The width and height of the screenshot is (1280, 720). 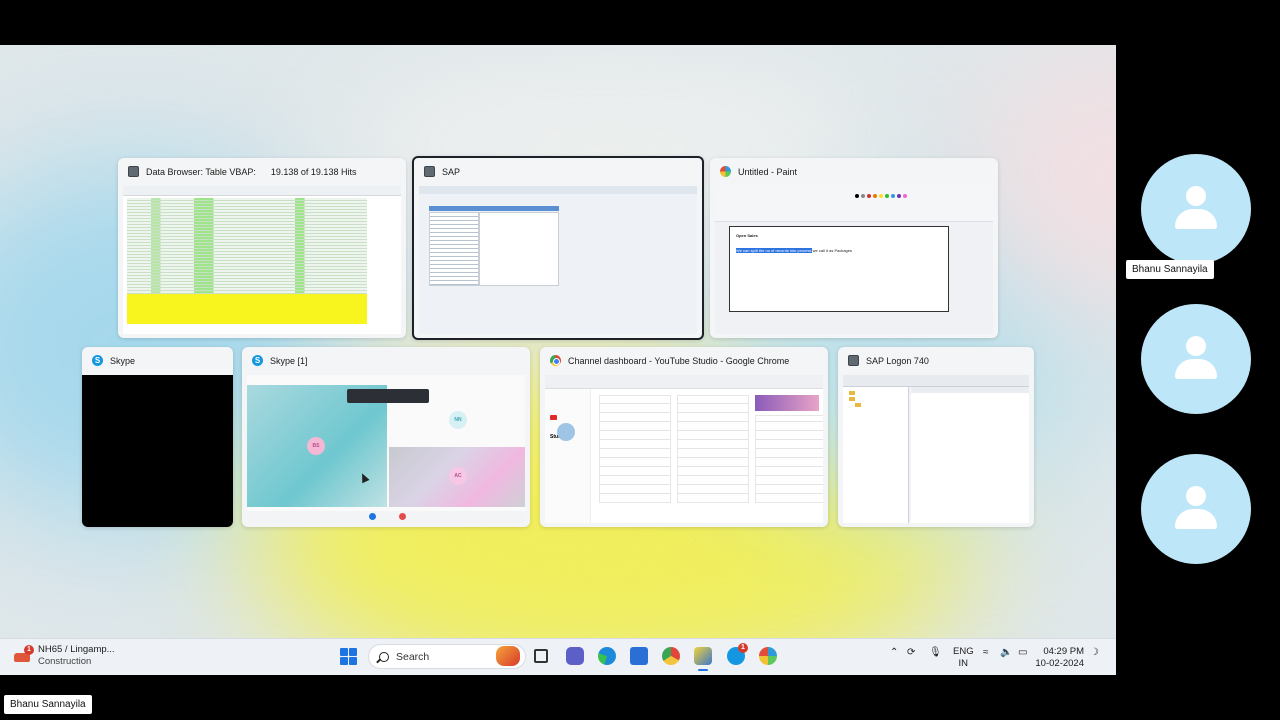 What do you see at coordinates (963, 663) in the screenshot?
I see `region-code: IN` at bounding box center [963, 663].